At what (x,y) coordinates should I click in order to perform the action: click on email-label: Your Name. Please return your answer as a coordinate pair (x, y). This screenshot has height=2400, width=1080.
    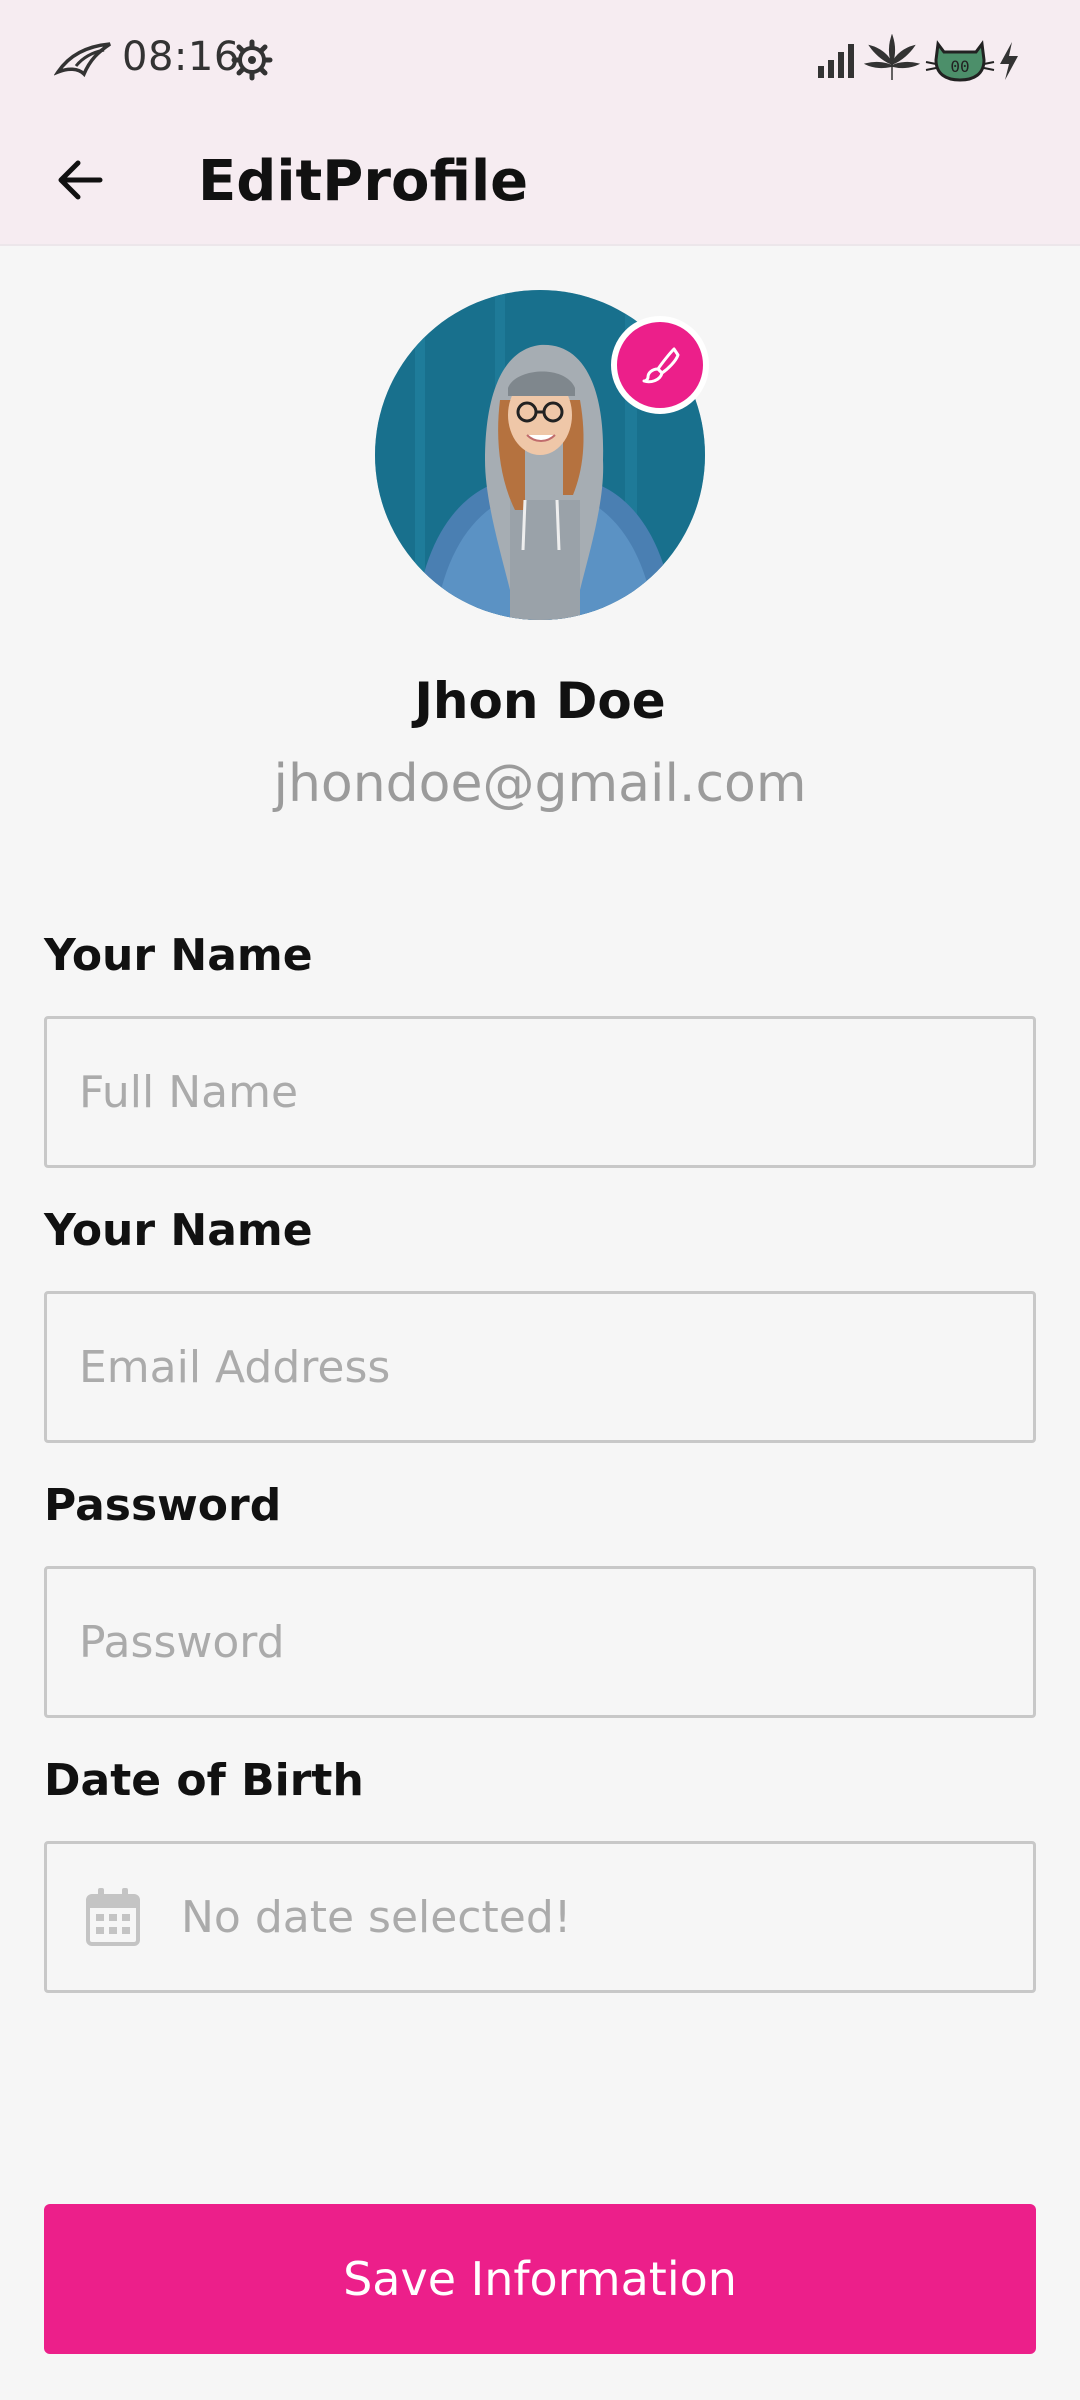
    Looking at the image, I should click on (178, 1230).